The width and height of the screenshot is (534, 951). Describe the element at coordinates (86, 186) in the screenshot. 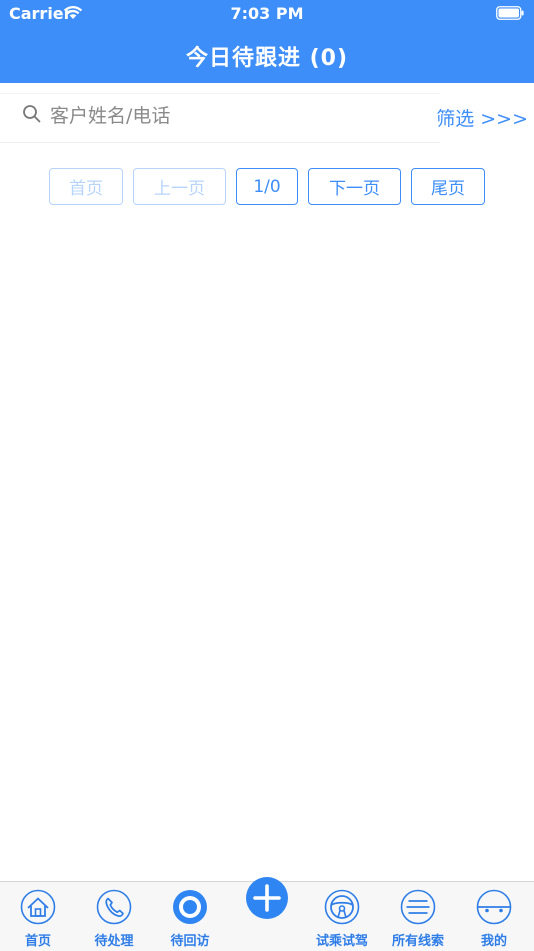

I see `first-page-button: 首页` at that location.